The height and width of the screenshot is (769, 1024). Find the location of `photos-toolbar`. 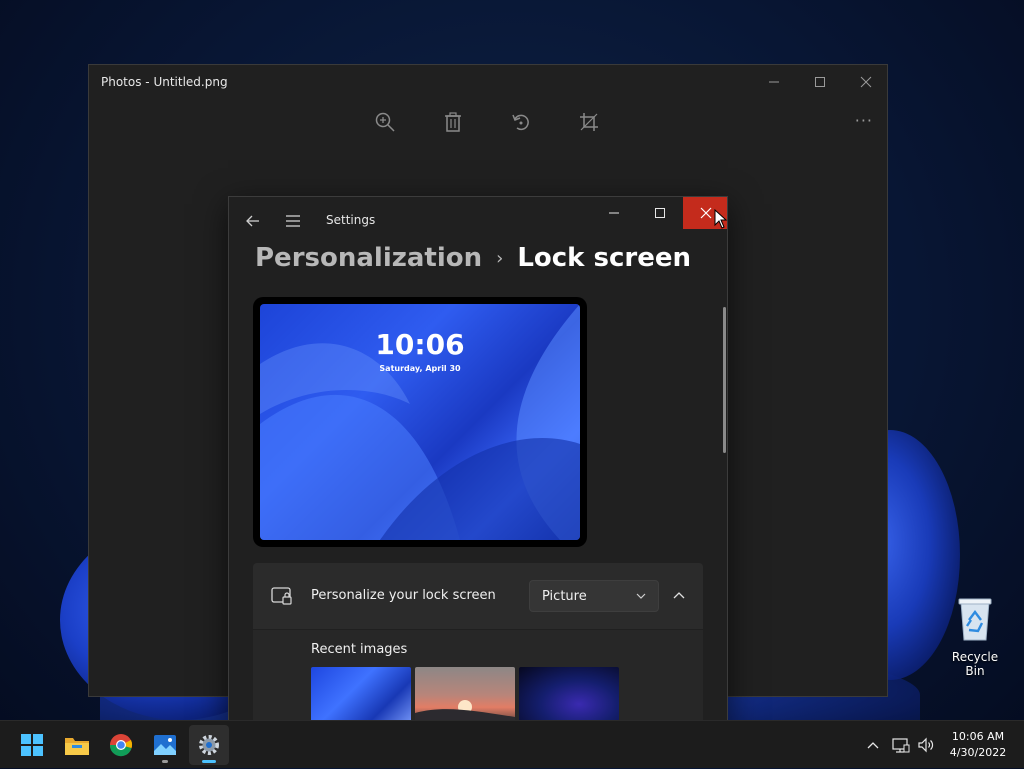

photos-toolbar is located at coordinates (487, 122).